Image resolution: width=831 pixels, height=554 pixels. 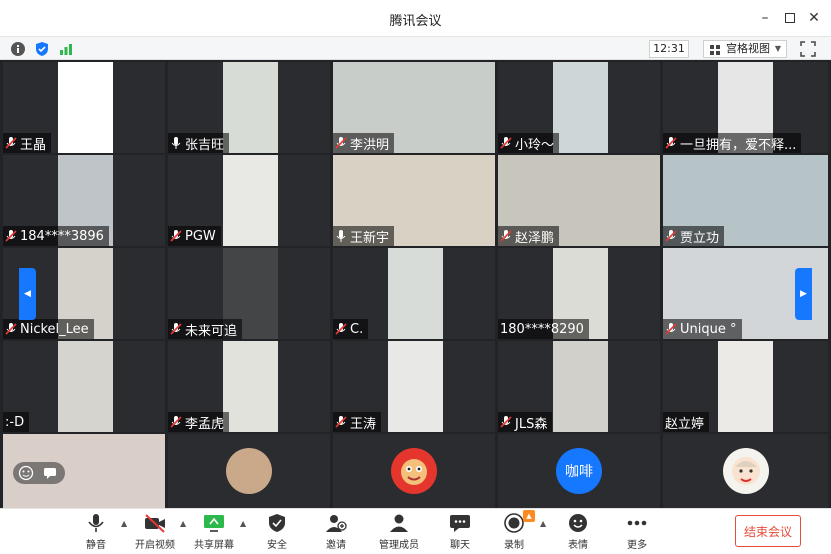 What do you see at coordinates (745, 200) in the screenshot?
I see `video-tile: 贾立功` at bounding box center [745, 200].